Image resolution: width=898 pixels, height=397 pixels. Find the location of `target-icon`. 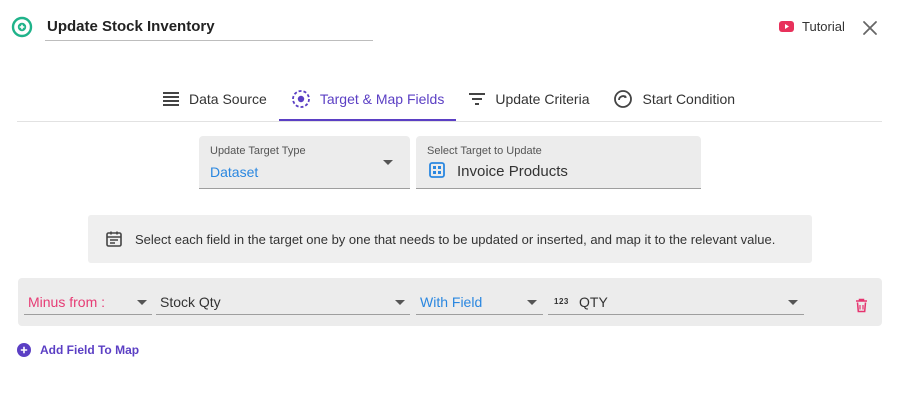

target-icon is located at coordinates (300, 99).